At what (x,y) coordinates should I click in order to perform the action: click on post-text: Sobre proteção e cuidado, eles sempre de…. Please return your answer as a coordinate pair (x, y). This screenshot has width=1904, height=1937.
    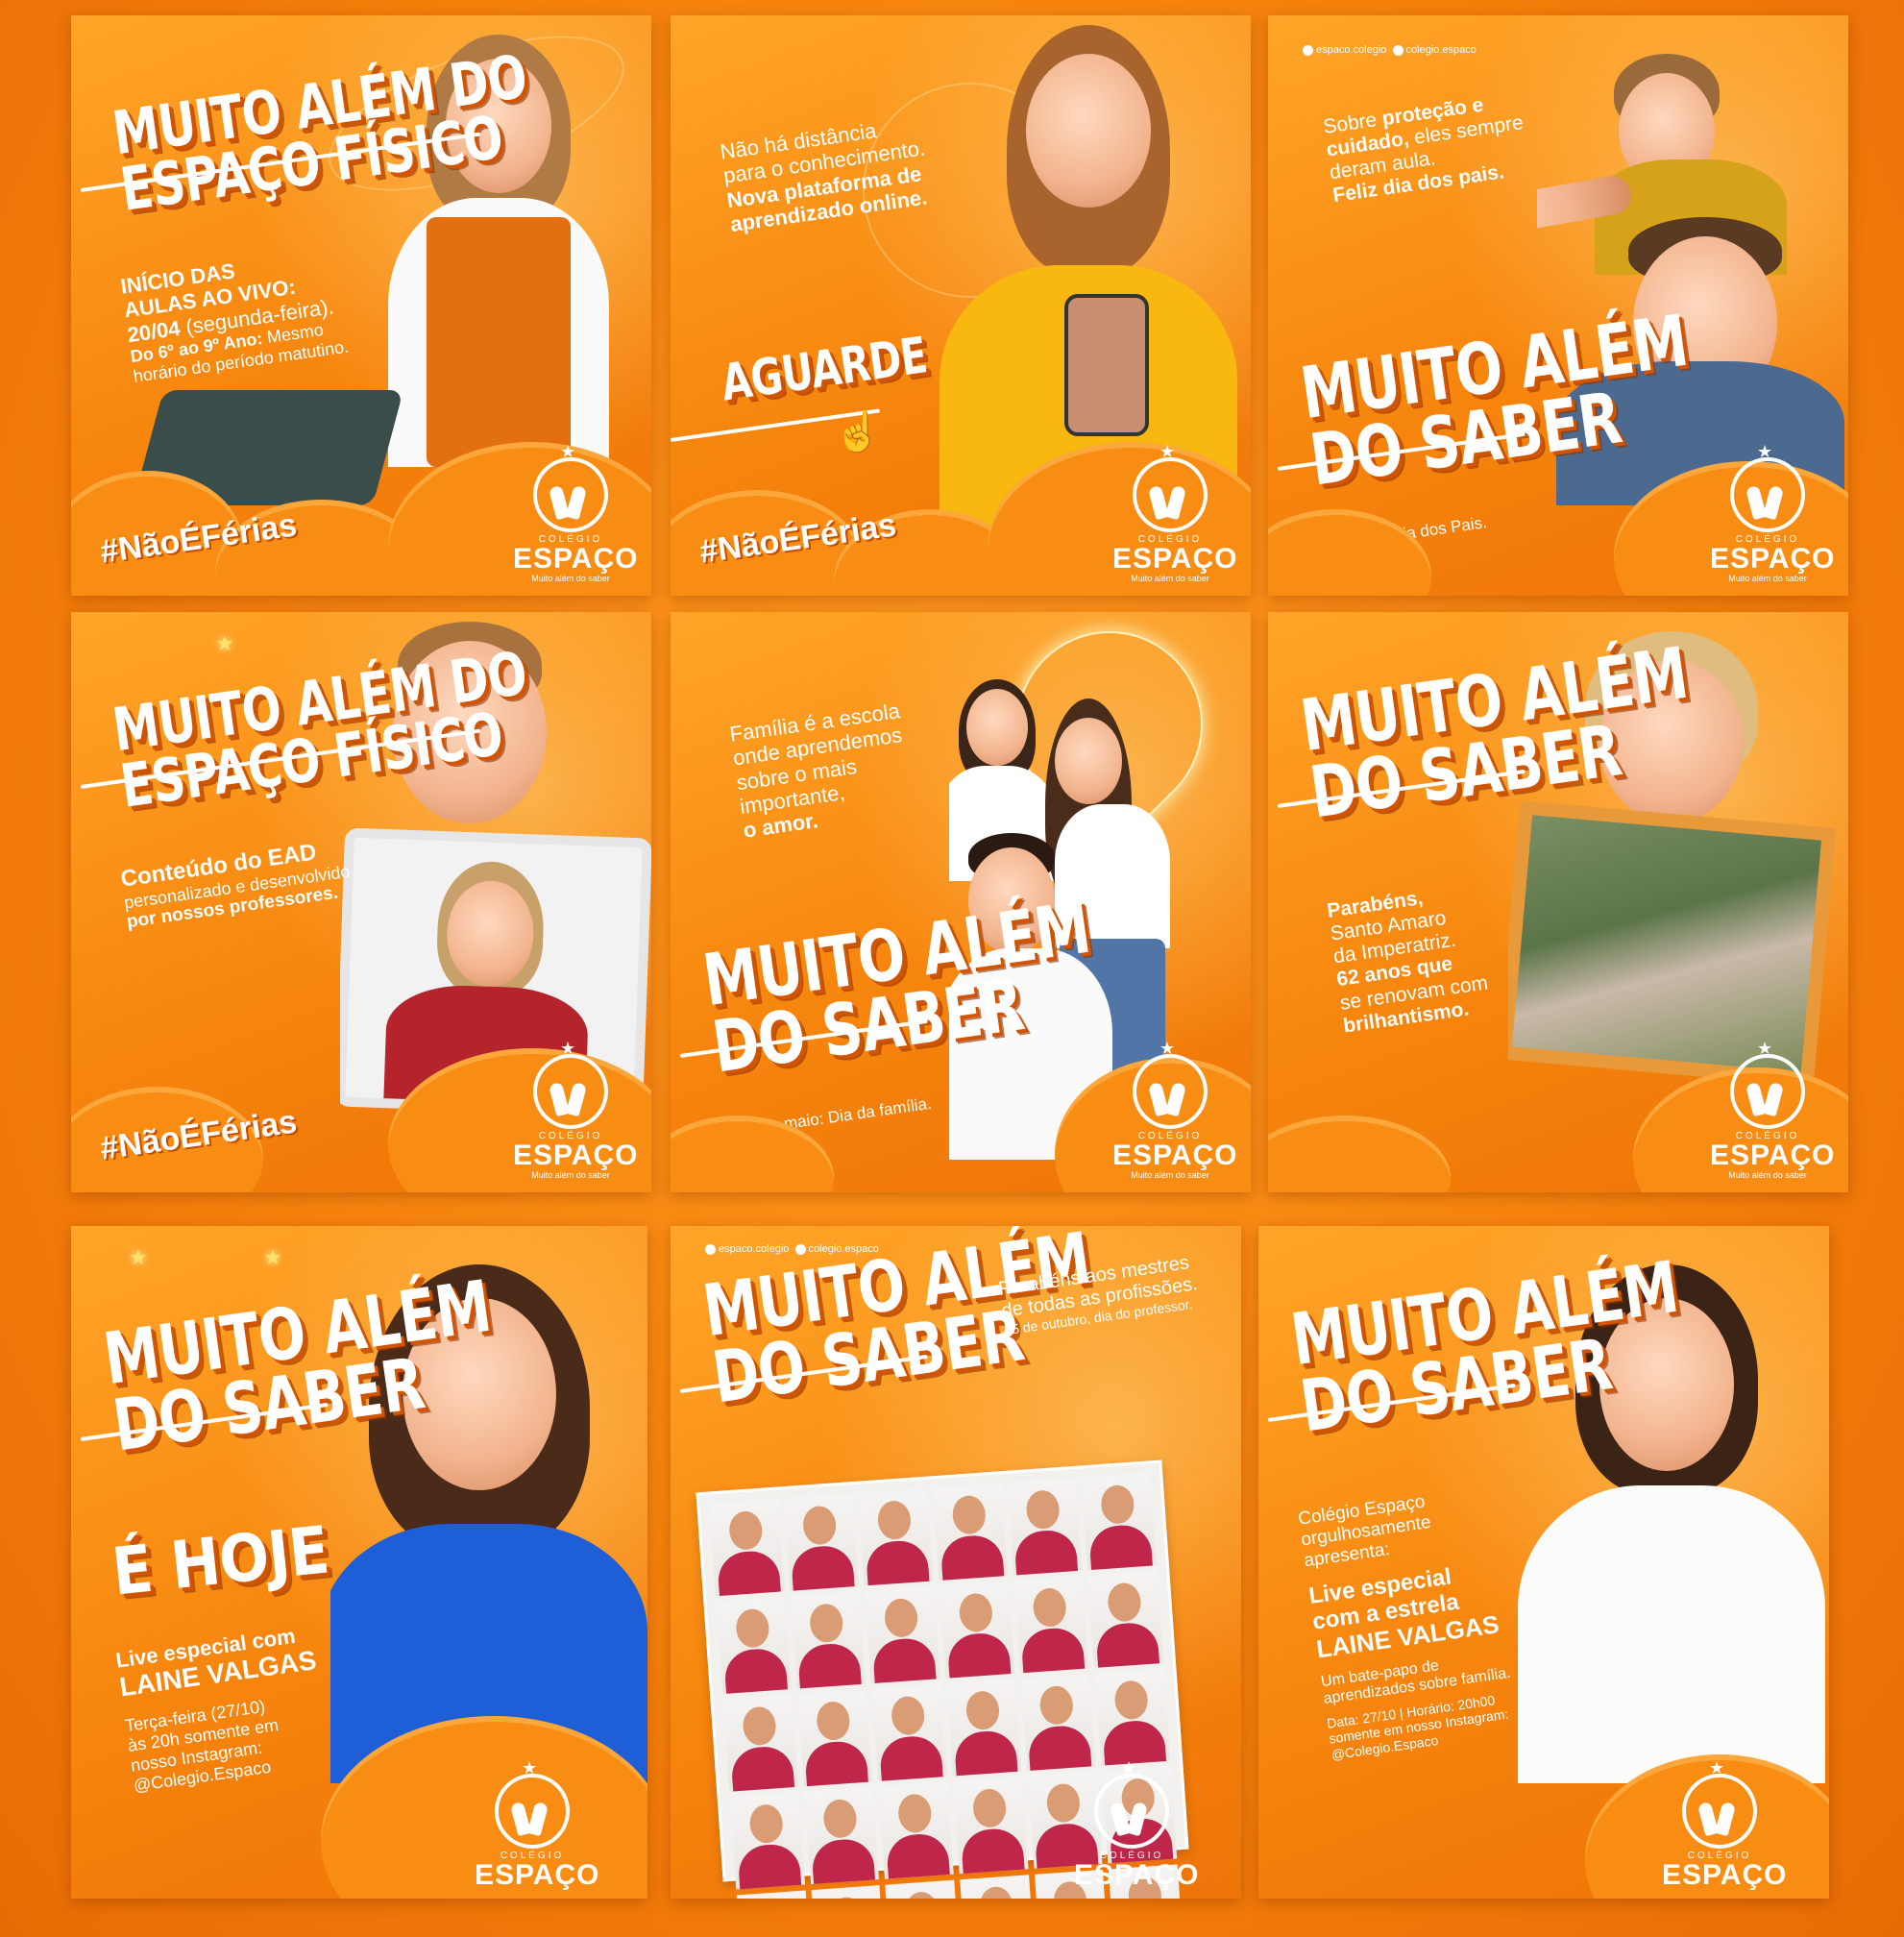
    Looking at the image, I should click on (1424, 150).